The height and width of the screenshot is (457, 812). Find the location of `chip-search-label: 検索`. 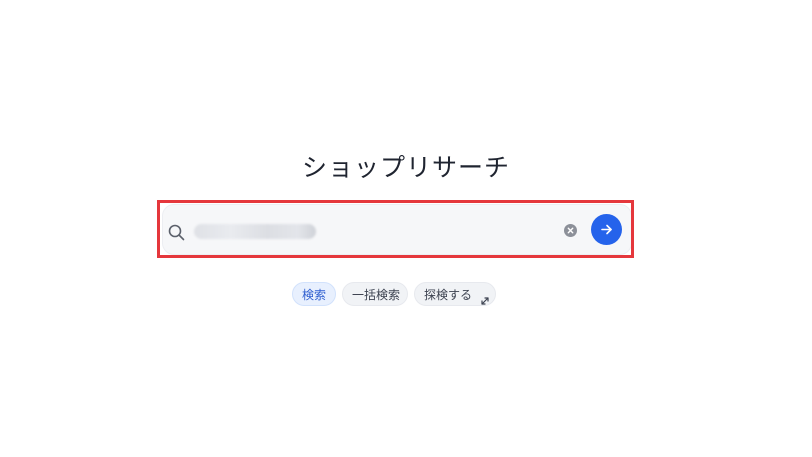

chip-search-label: 検索 is located at coordinates (314, 295).